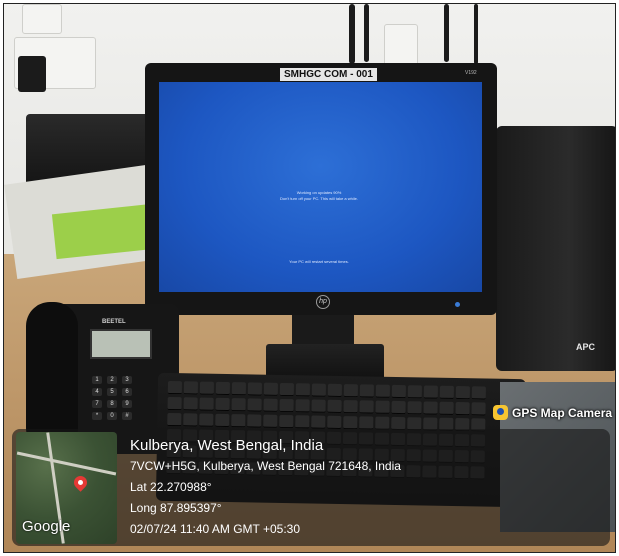  What do you see at coordinates (127, 380) in the screenshot?
I see `phone-key: 3` at bounding box center [127, 380].